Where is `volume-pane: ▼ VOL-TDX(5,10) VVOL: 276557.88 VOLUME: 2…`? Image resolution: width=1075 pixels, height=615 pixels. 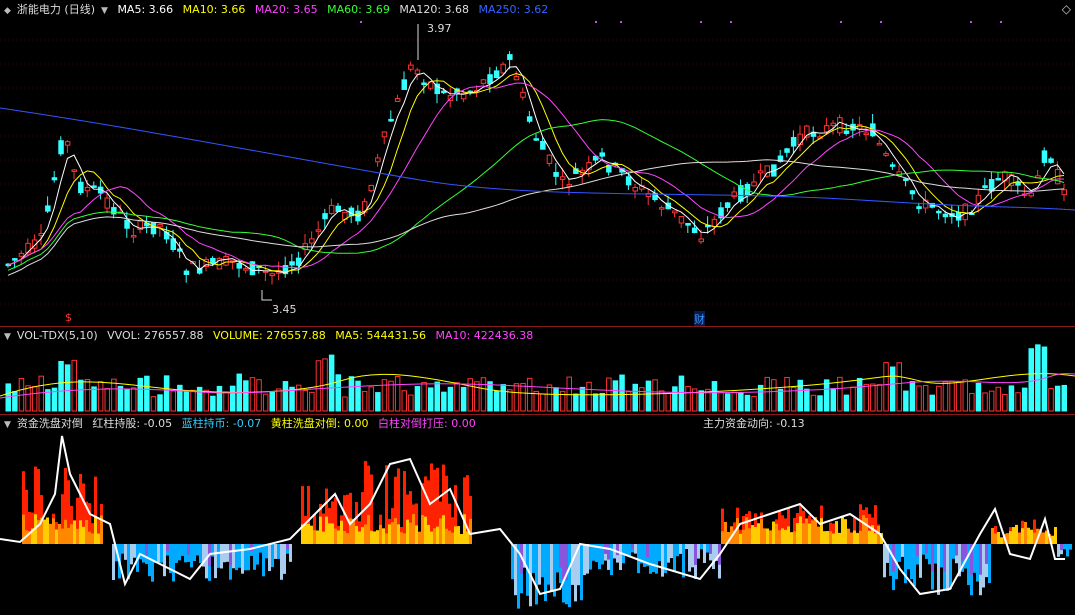
volume-pane: ▼ VOL-TDX(5,10) VVOL: 276557.88 VOLUME: 2… is located at coordinates (537, 370).